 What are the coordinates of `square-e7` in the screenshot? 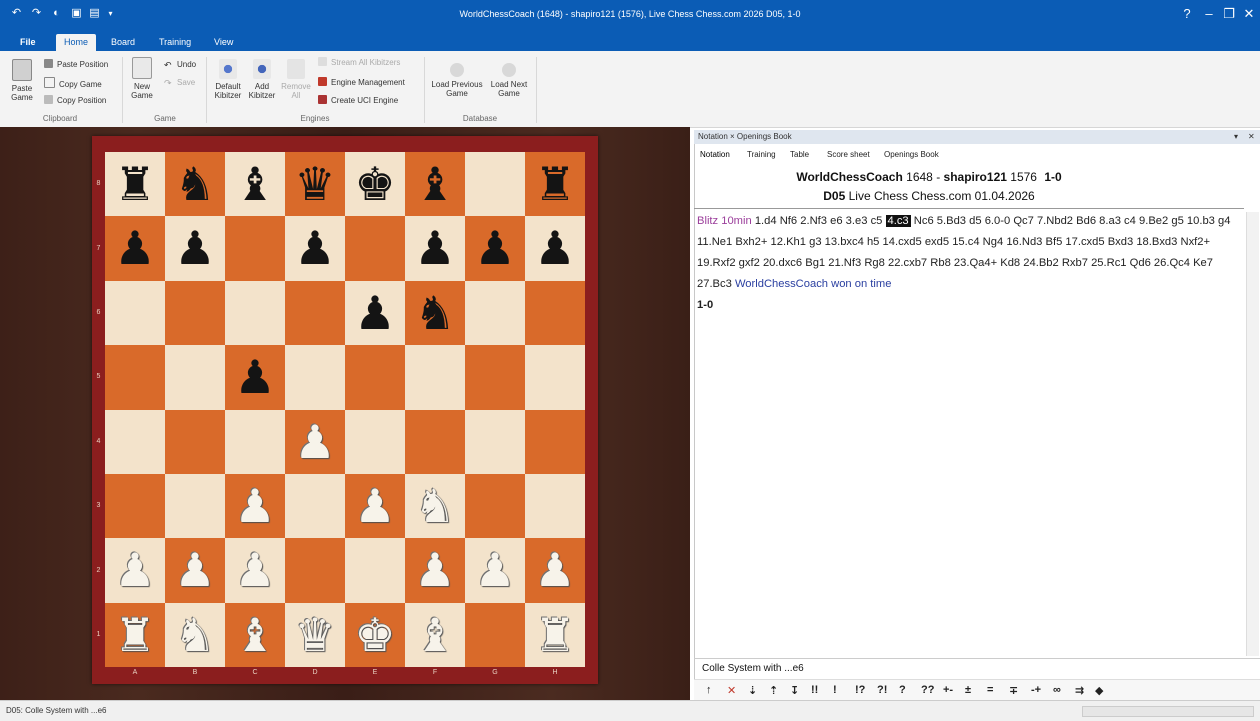 It's located at (375, 248).